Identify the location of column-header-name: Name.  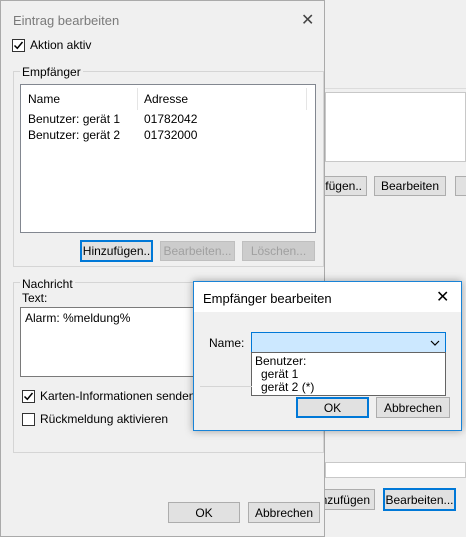
(44, 99).